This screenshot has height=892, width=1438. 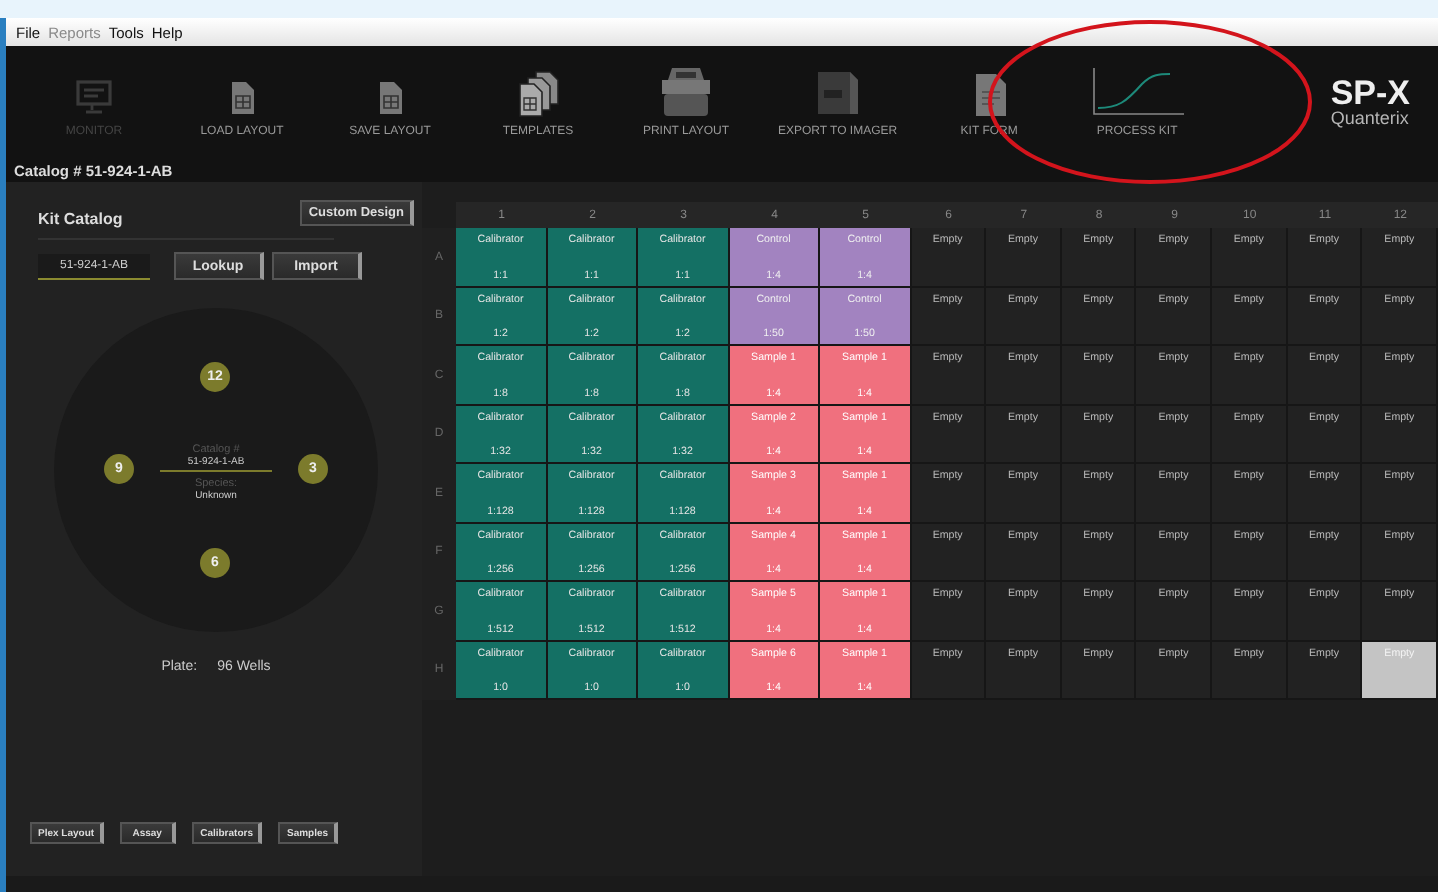 I want to click on monitor-icon, so click(x=94, y=98).